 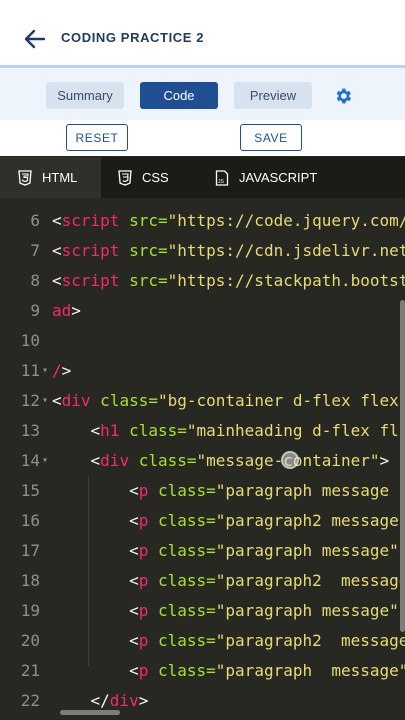 What do you see at coordinates (90, 712) in the screenshot?
I see `horizontal-scrollbar` at bounding box center [90, 712].